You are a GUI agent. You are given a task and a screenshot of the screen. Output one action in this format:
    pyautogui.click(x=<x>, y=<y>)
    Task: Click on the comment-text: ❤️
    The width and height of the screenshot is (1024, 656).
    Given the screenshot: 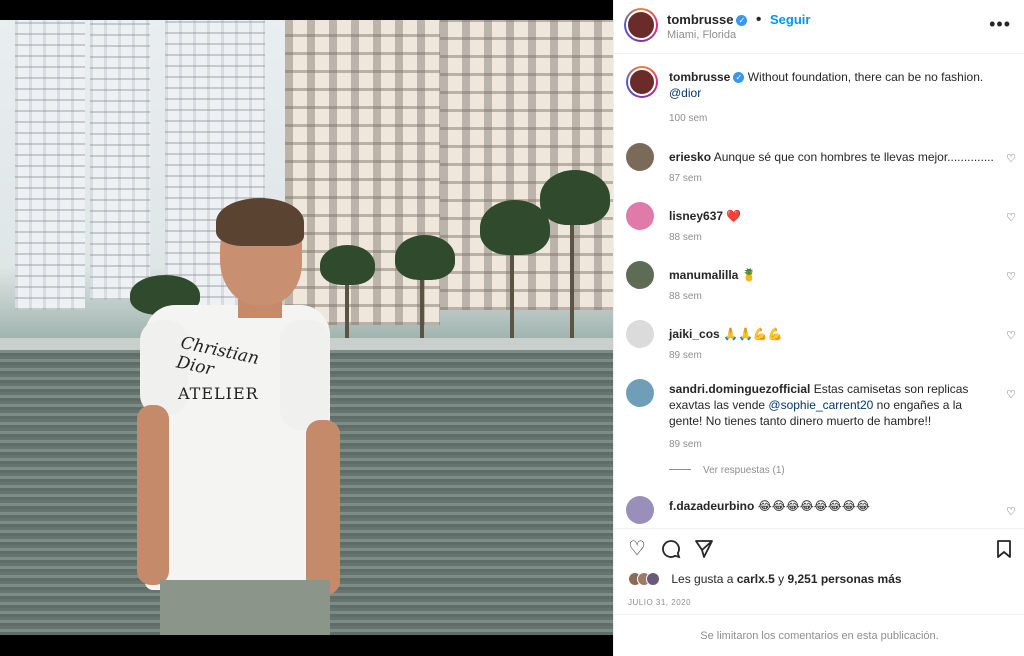 What is the action you would take?
    pyautogui.click(x=734, y=216)
    